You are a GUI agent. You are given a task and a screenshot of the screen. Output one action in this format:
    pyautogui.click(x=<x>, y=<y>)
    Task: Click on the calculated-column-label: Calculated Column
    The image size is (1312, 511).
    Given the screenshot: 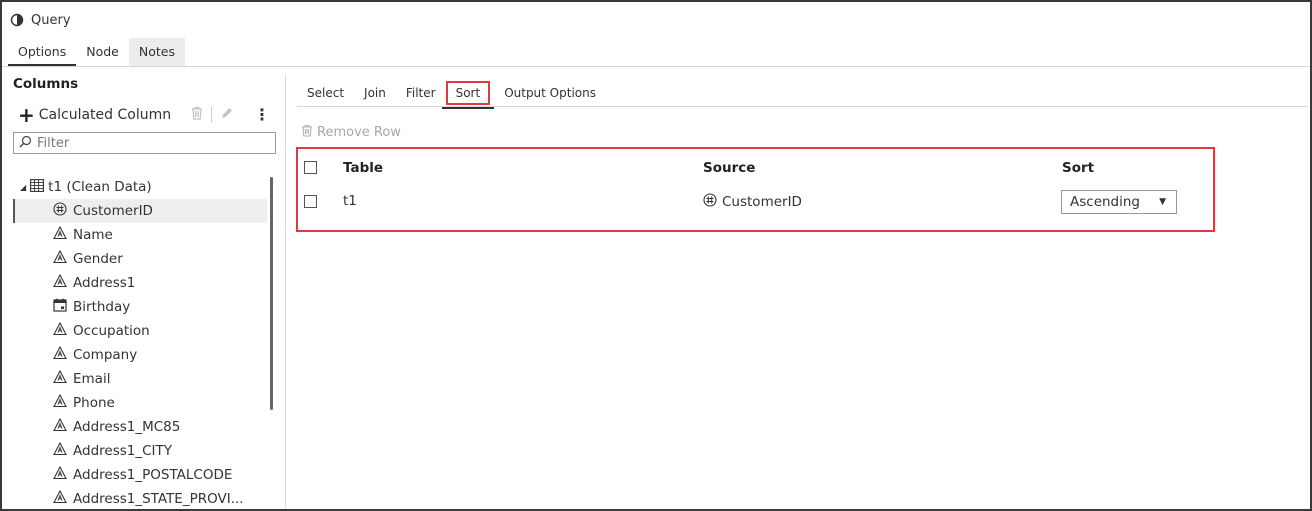 What is the action you would take?
    pyautogui.click(x=105, y=115)
    